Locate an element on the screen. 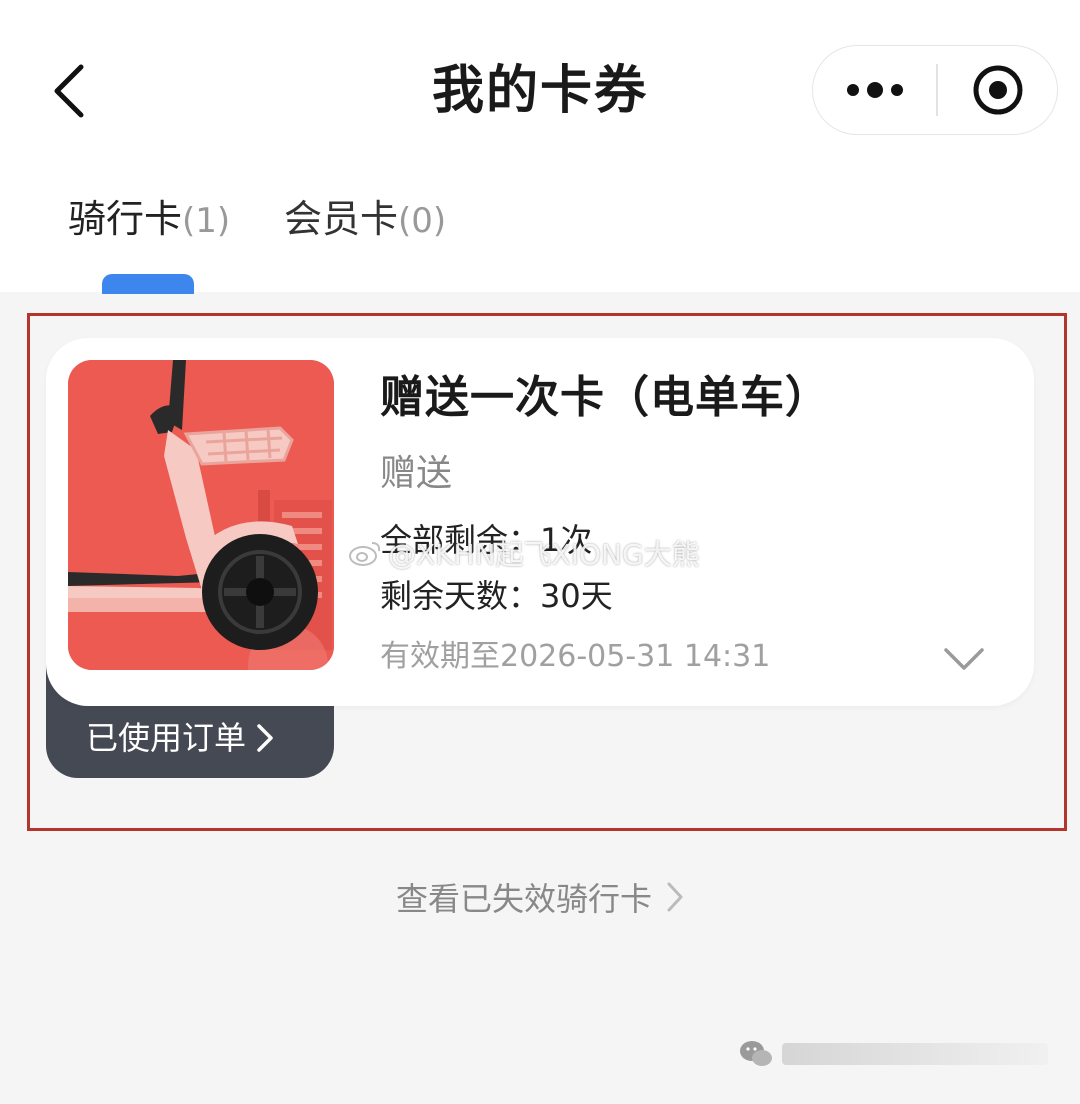  view-expired-link: 查看已失效骑行卡 is located at coordinates (540, 897).